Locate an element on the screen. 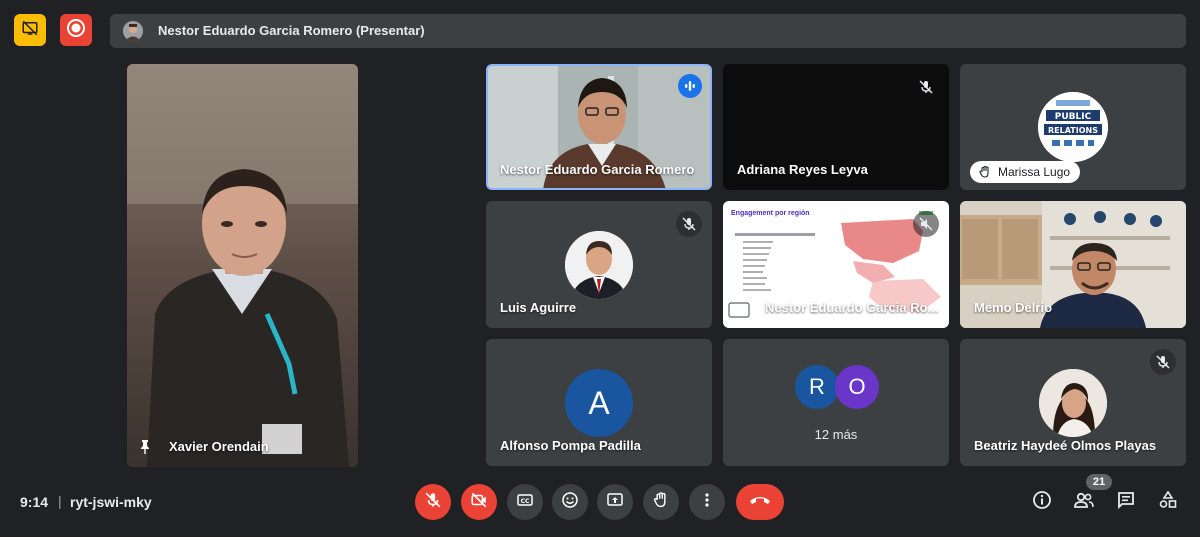 This screenshot has height=537, width=1200. participant-name: Luis Aguirre is located at coordinates (538, 307).